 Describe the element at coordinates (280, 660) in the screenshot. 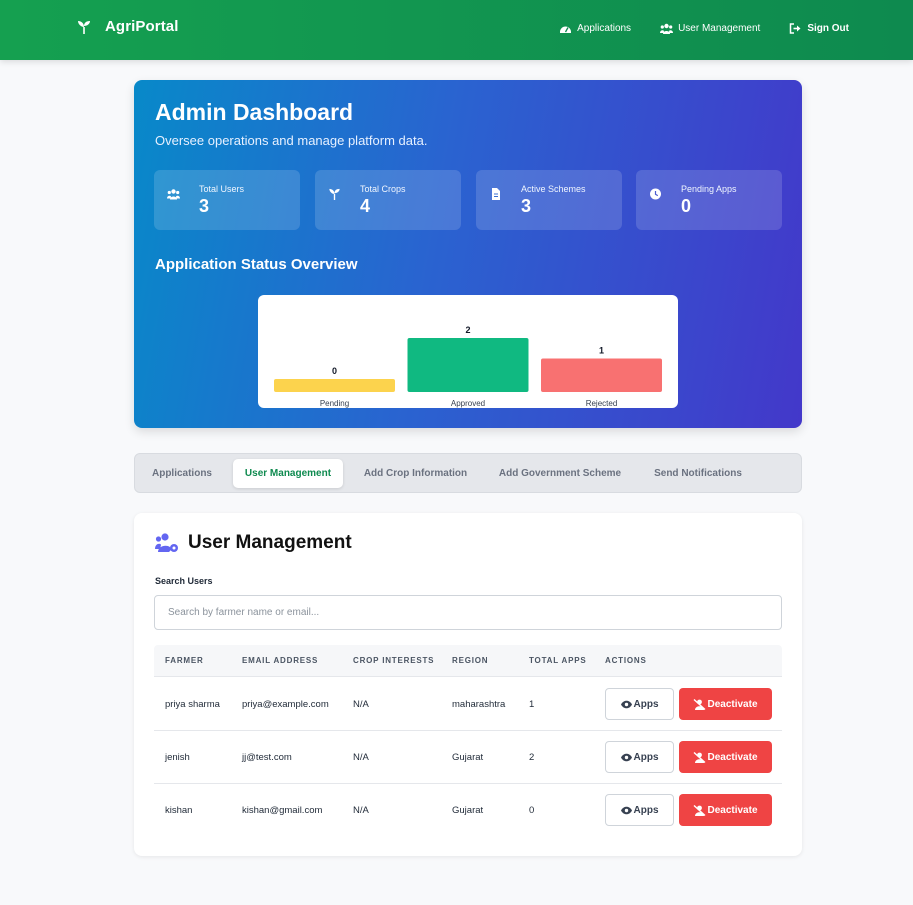

I see `column-header-email: EMAIL ADDRESS` at that location.